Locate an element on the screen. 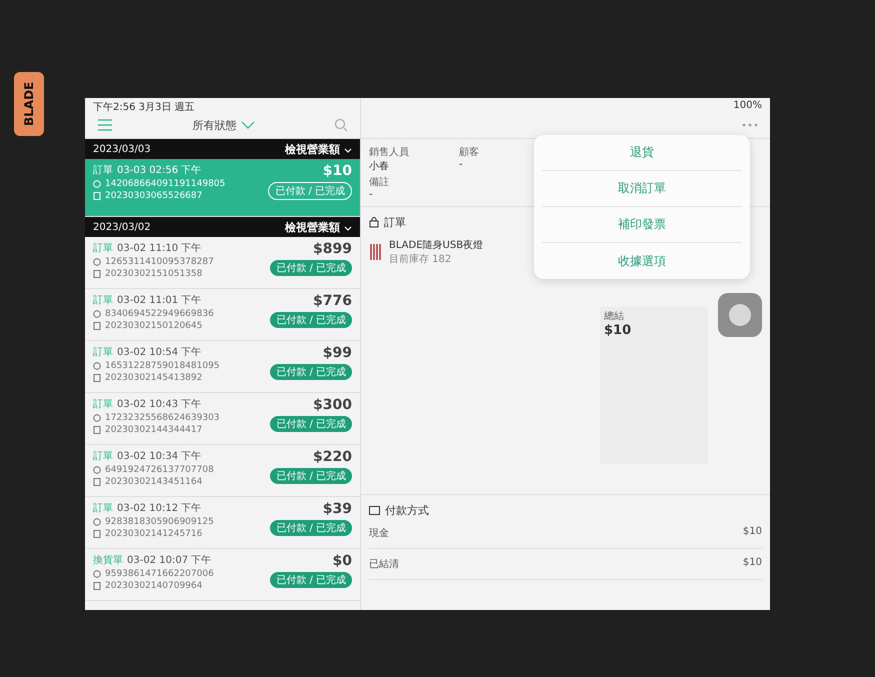 This screenshot has width=875, height=677. menu-icon is located at coordinates (105, 125).